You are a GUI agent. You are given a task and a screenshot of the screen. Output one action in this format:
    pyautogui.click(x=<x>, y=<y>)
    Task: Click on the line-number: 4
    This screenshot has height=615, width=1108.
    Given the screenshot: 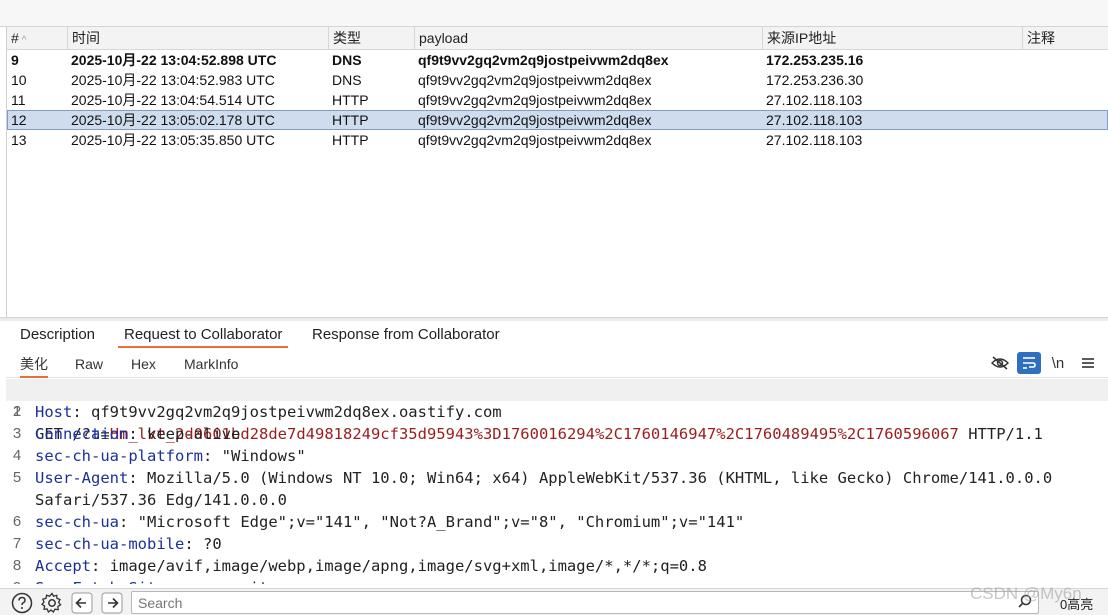 What is the action you would take?
    pyautogui.click(x=17, y=455)
    